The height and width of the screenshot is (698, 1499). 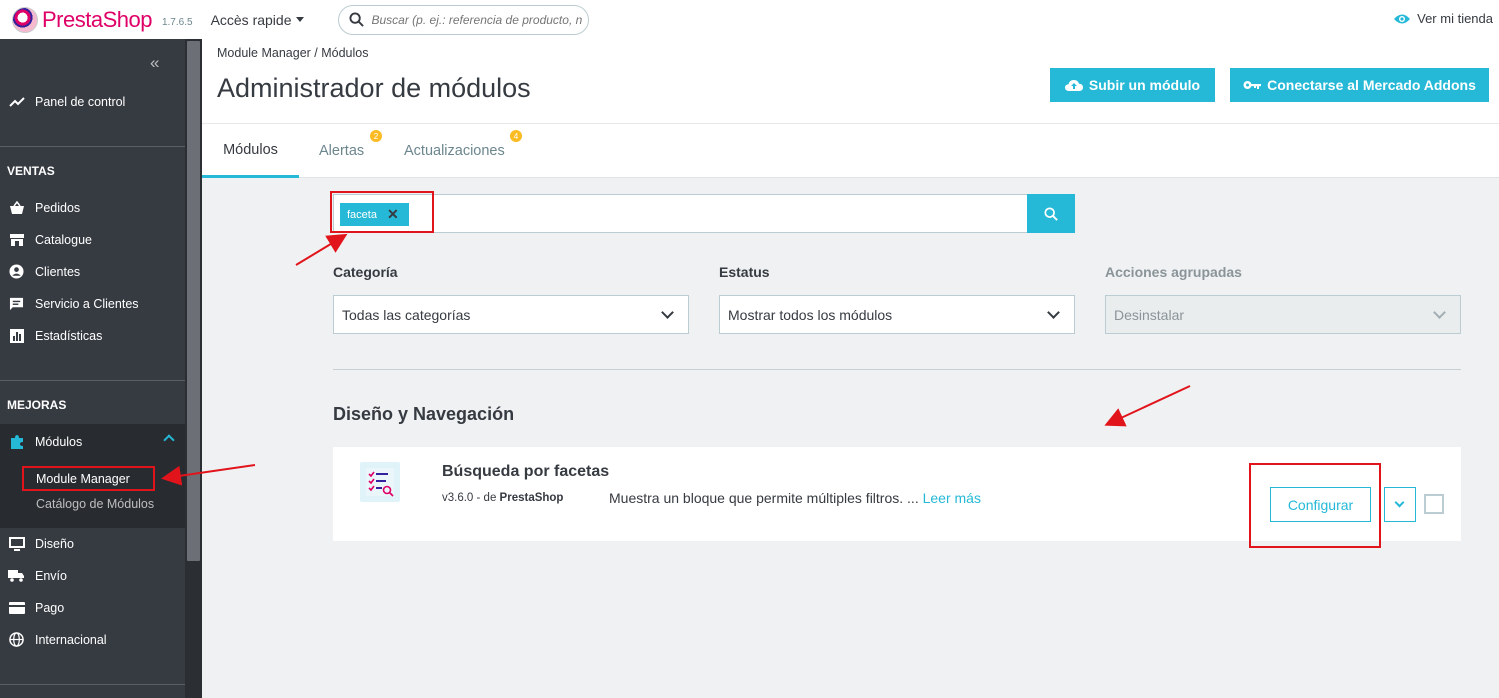 What do you see at coordinates (154, 63) in the screenshot?
I see `collapse-menu-icon: «` at bounding box center [154, 63].